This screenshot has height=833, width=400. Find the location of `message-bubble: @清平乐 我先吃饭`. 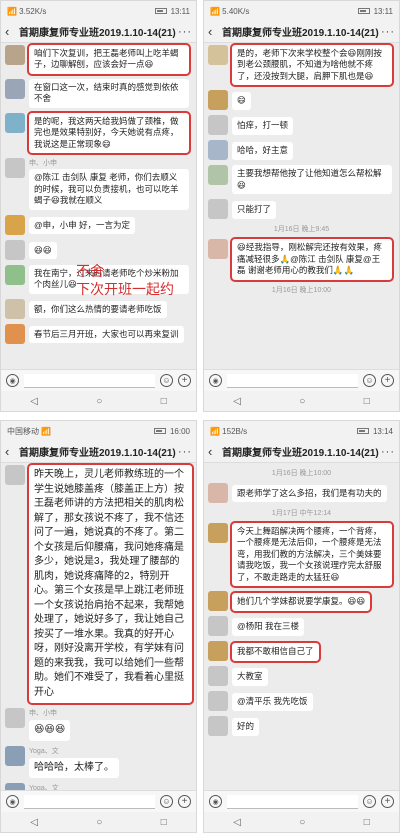

message-bubble: @清平乐 我先吃饭 is located at coordinates (272, 702).